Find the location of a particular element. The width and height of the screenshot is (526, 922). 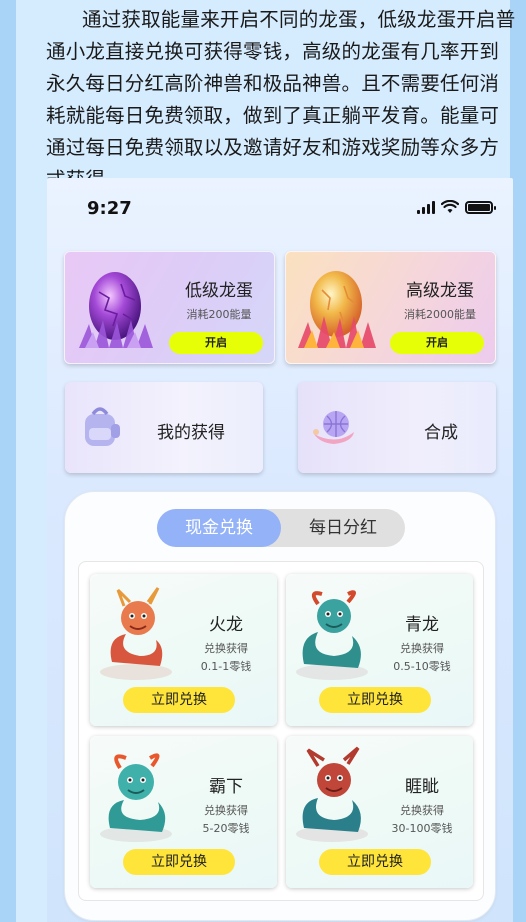

dragon-reward-range: 0.1-1零钱 is located at coordinates (226, 666).